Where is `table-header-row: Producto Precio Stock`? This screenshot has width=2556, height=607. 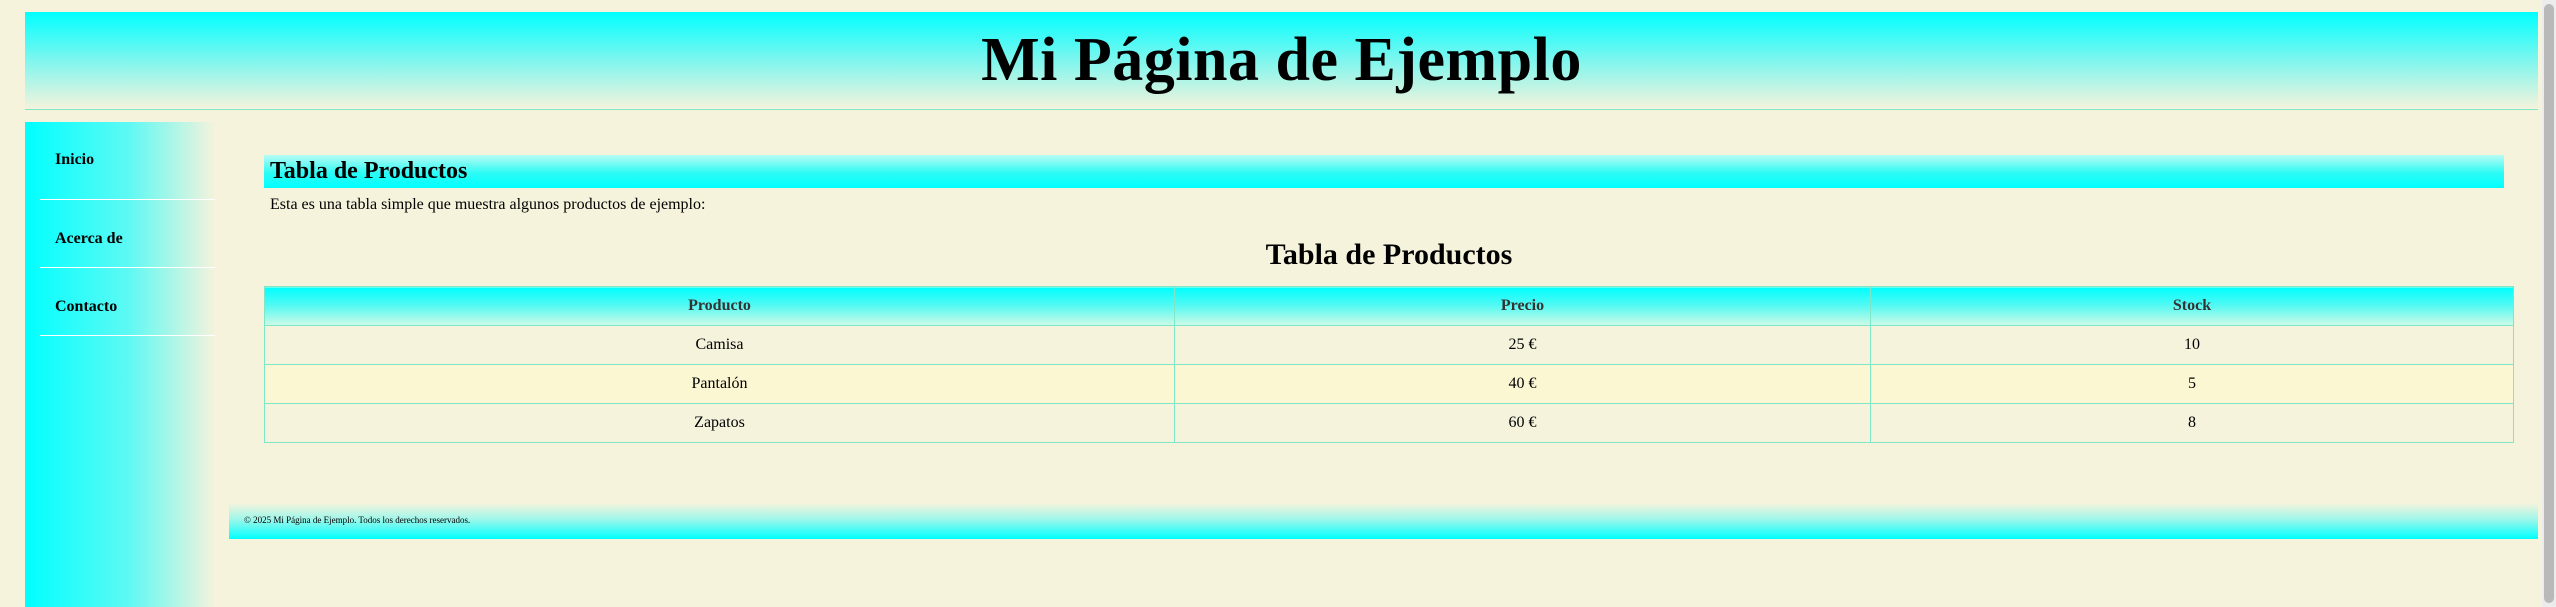 table-header-row: Producto Precio Stock is located at coordinates (1389, 306).